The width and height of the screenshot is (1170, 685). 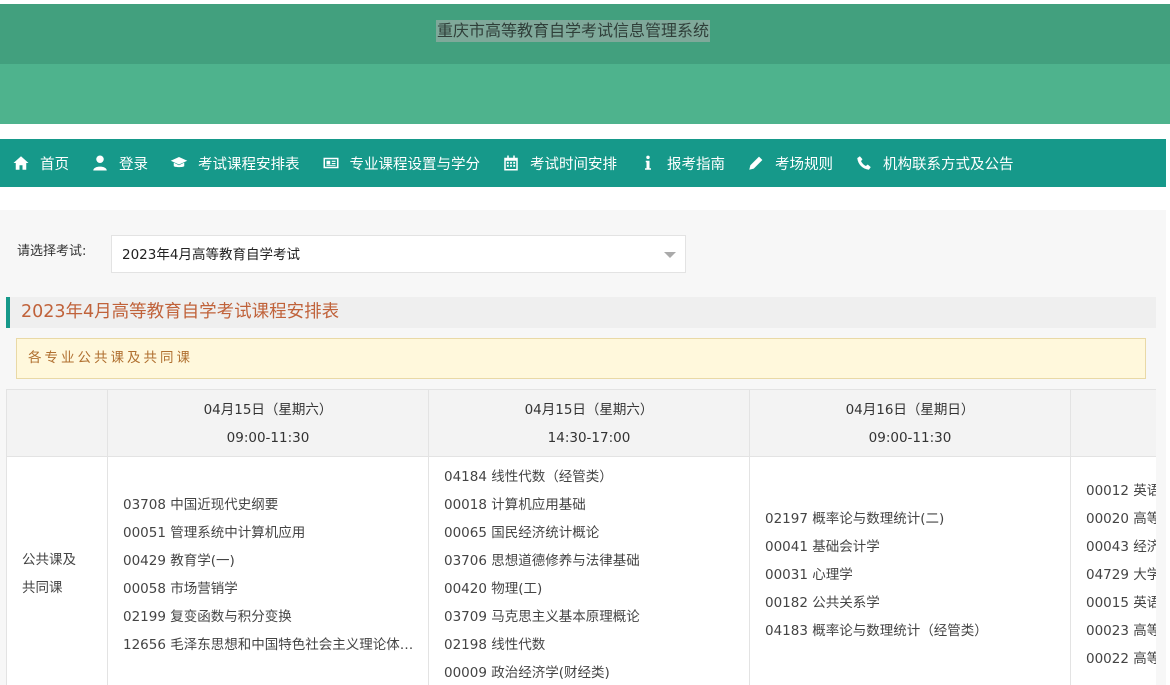 I want to click on list-item: 00023 高等, so click(x=1121, y=631).